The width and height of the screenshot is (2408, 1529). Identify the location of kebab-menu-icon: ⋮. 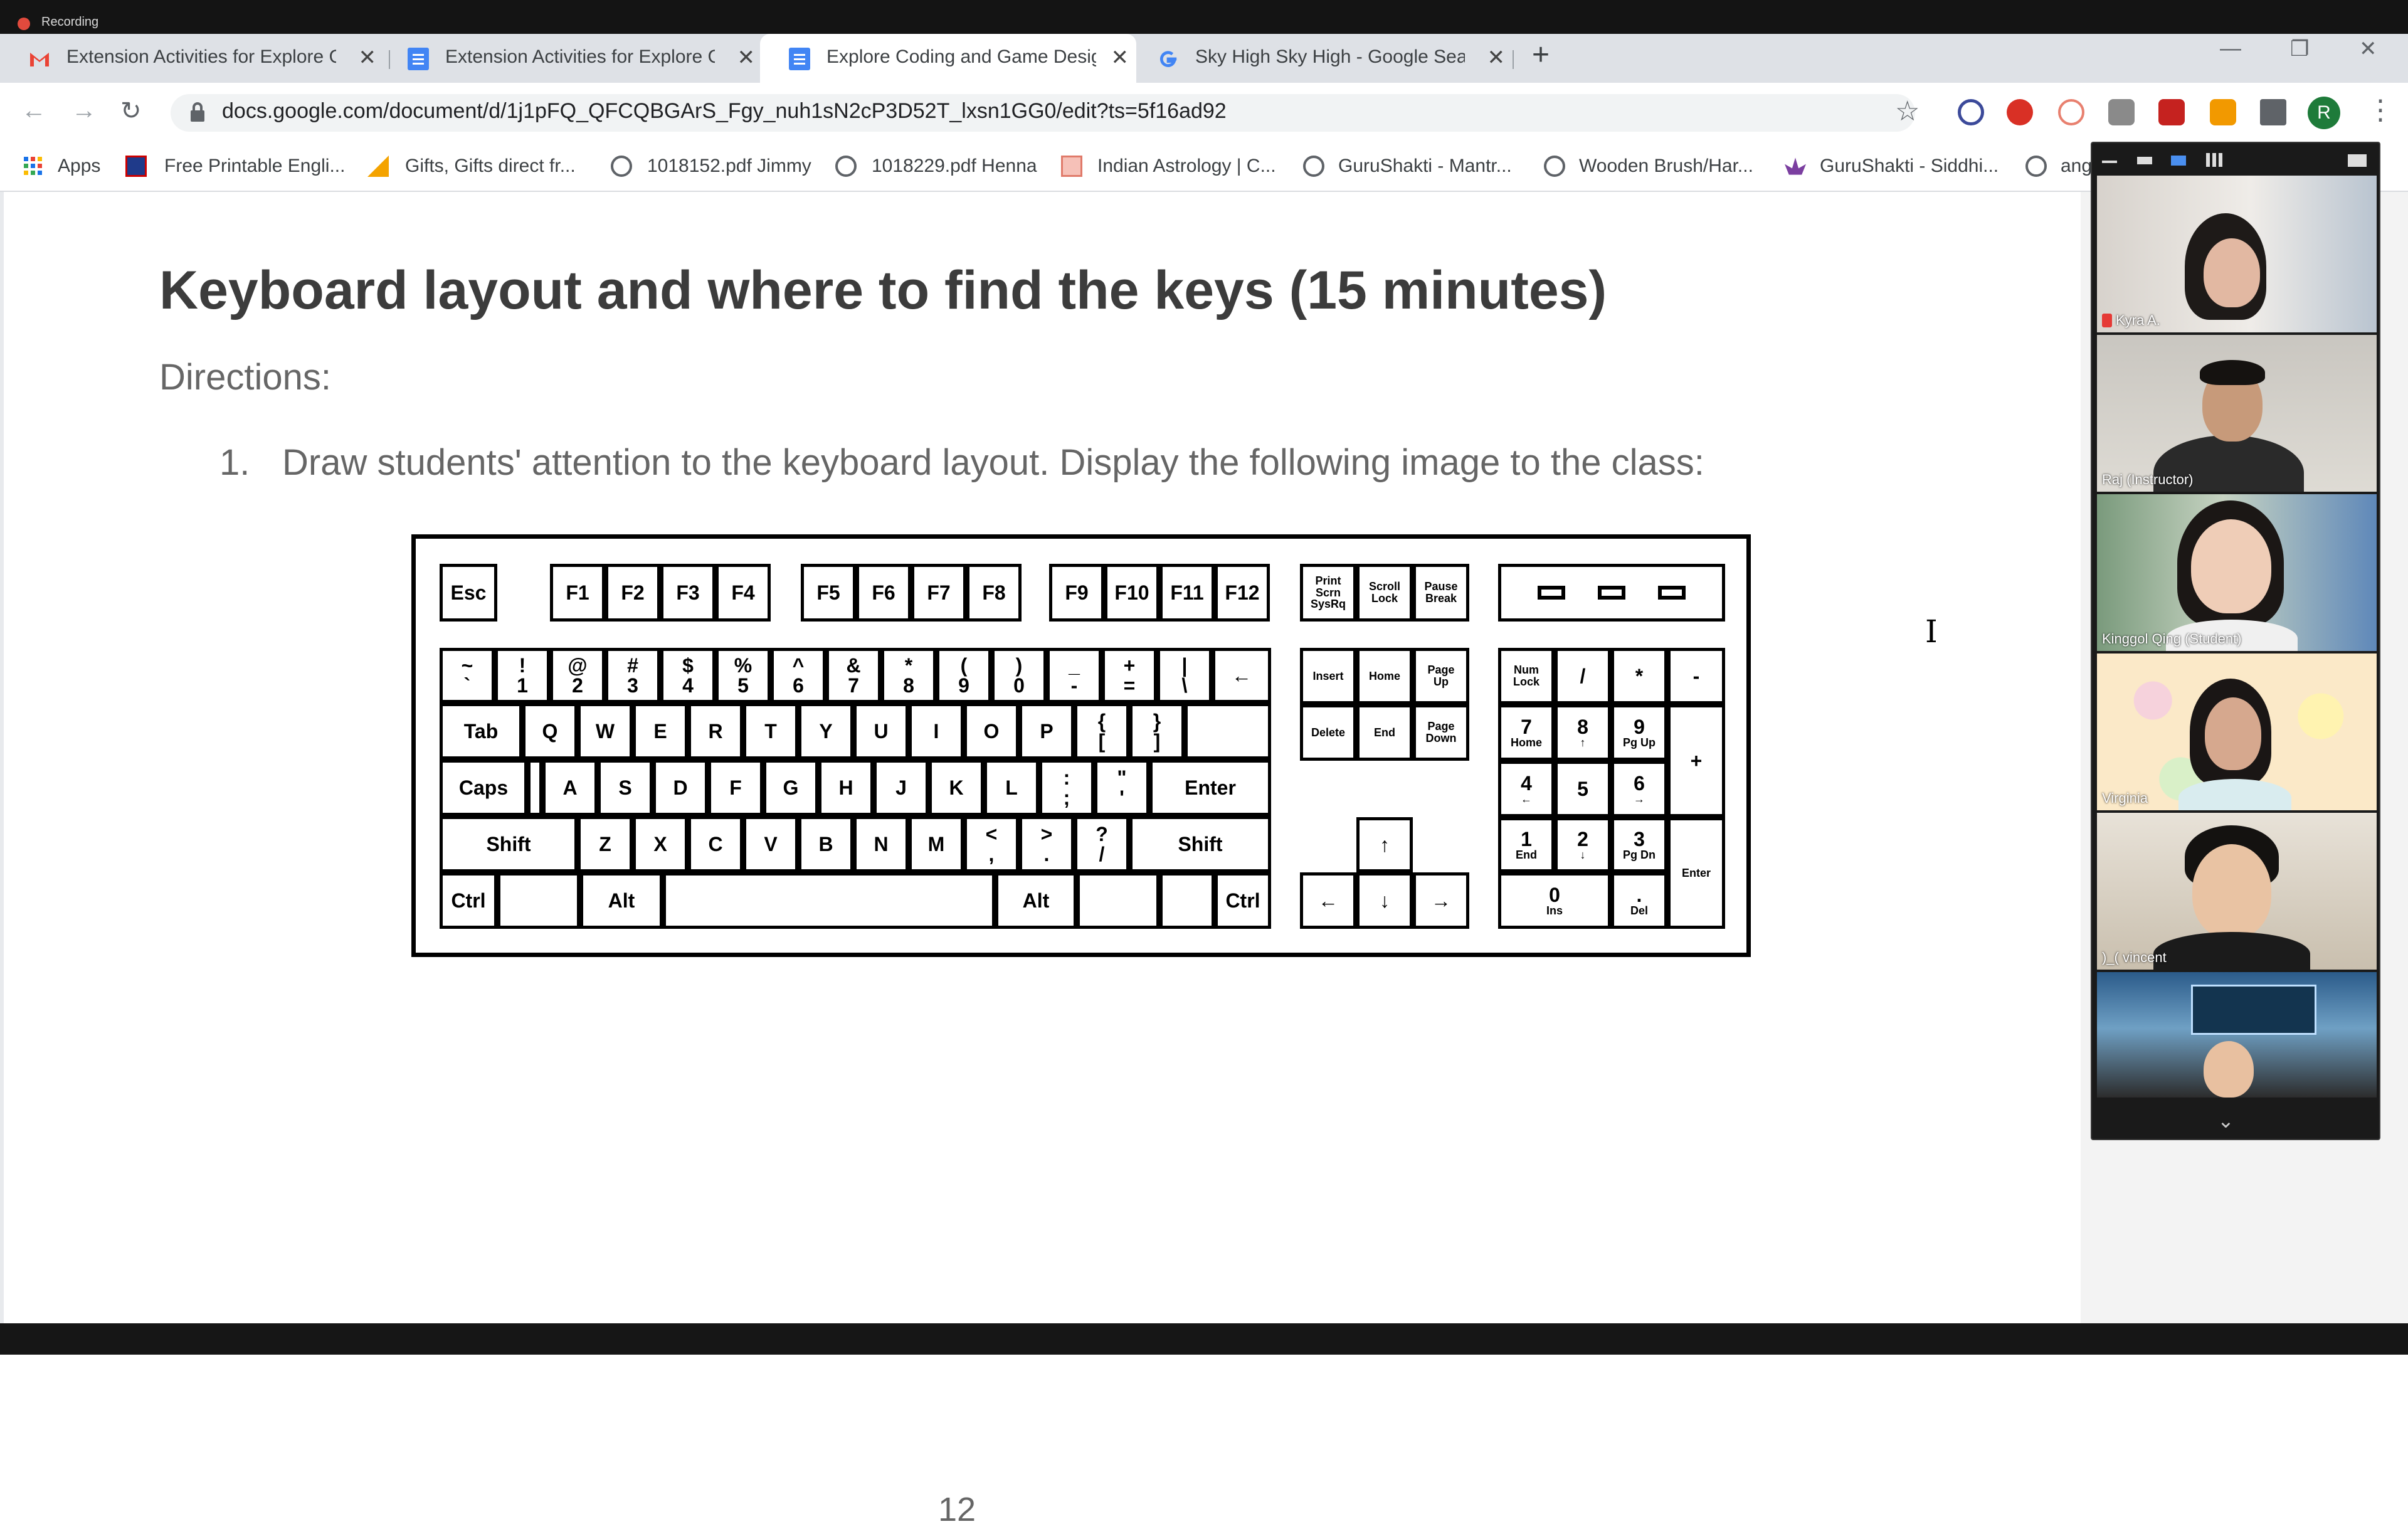
(2380, 110).